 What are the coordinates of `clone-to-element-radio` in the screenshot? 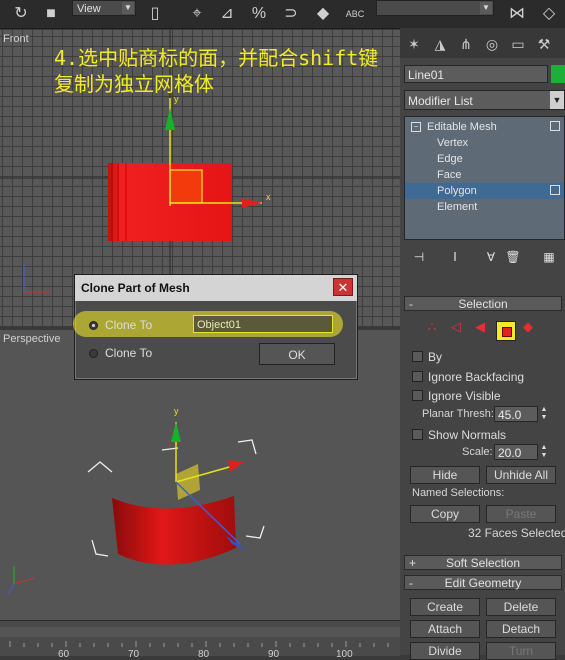 It's located at (93, 353).